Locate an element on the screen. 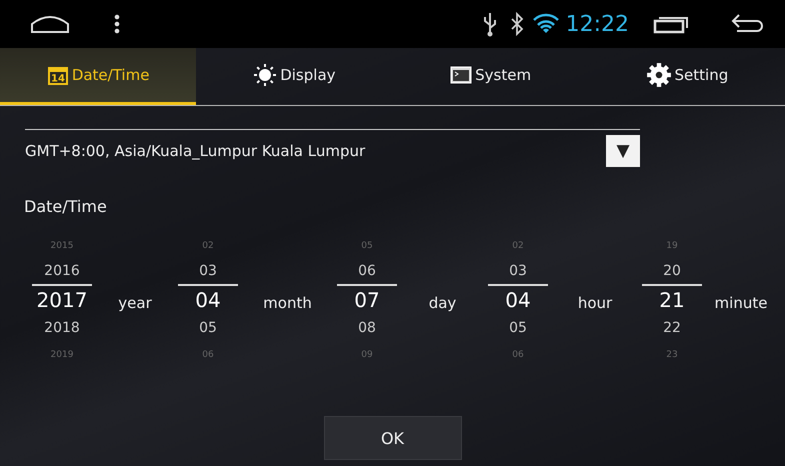 This screenshot has height=466, width=785. terminal-icon is located at coordinates (461, 75).